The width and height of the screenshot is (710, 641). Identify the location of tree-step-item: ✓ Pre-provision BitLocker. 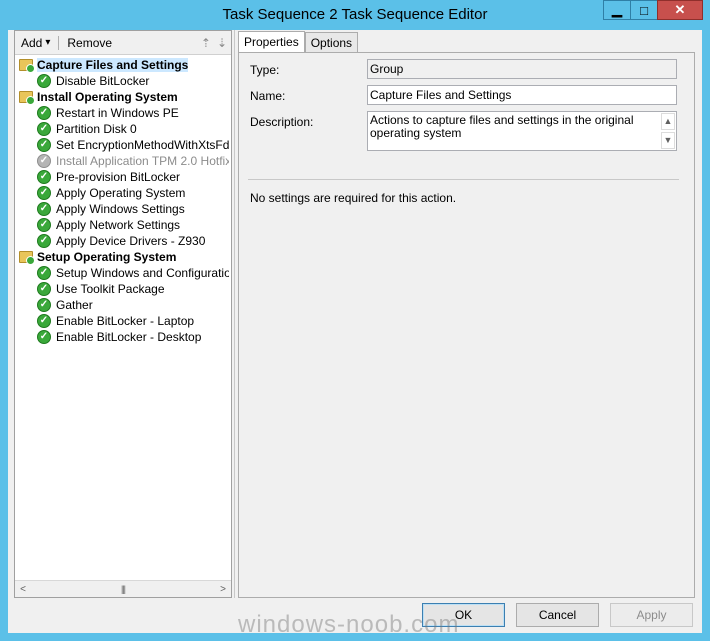
(123, 177).